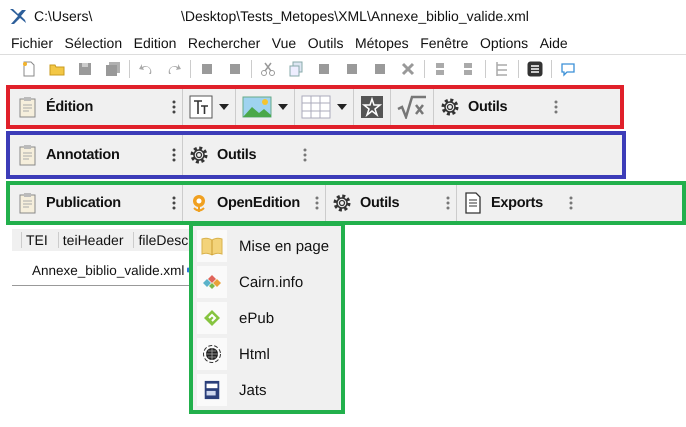 The height and width of the screenshot is (427, 686). What do you see at coordinates (355, 16) in the screenshot?
I see `window-title: \Desktop\Tests_Metopes\XML\Annexe_biblio_valide.xml` at bounding box center [355, 16].